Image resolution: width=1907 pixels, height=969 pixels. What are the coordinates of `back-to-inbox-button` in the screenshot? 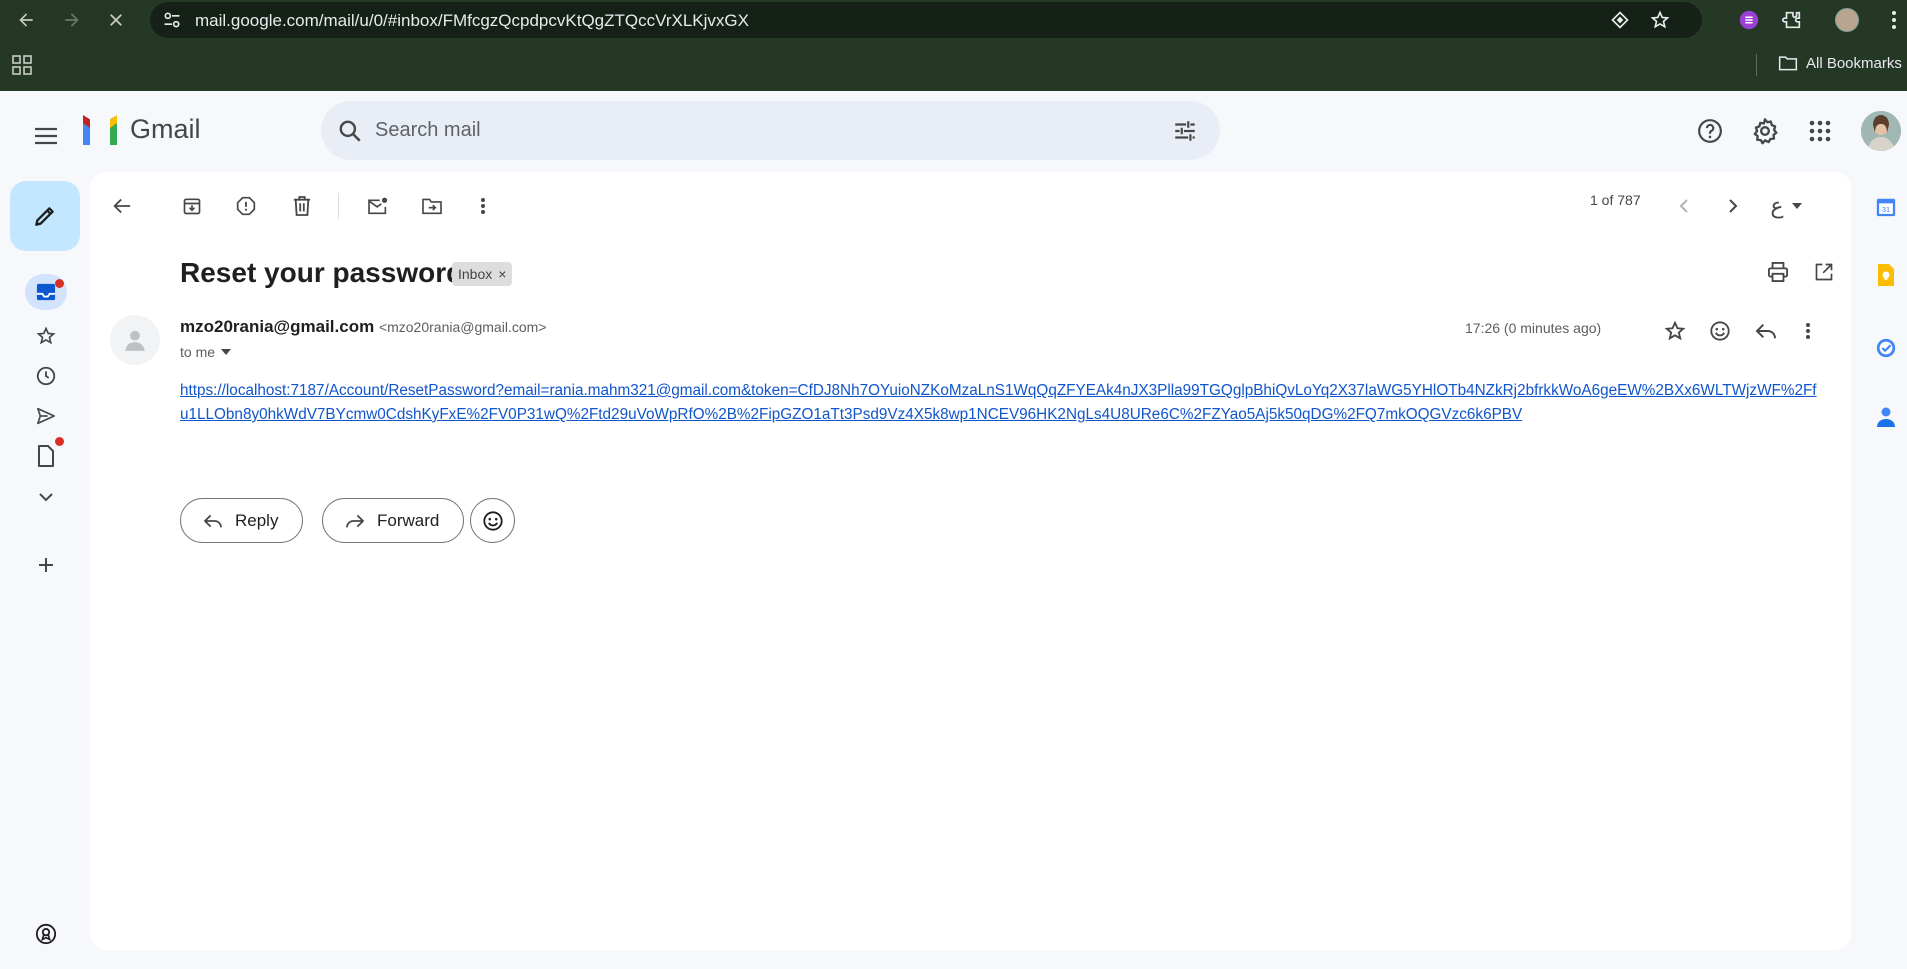 It's located at (122, 206).